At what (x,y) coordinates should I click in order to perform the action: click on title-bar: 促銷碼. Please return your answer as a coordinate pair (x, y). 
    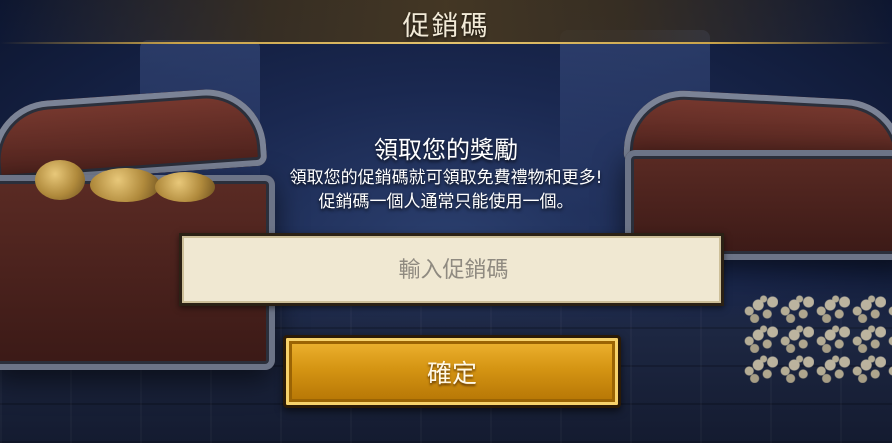
    Looking at the image, I should click on (446, 22).